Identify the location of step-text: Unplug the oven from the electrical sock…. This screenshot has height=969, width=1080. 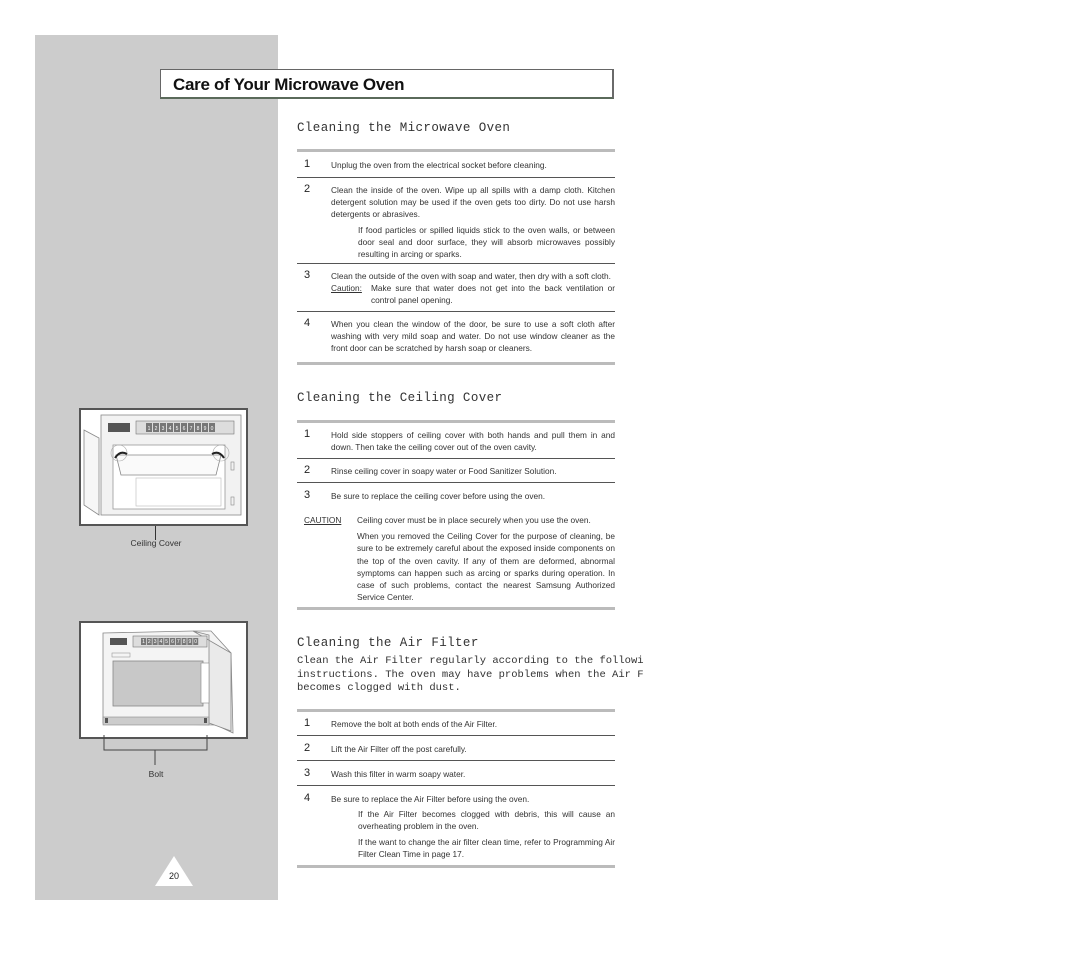
(439, 165).